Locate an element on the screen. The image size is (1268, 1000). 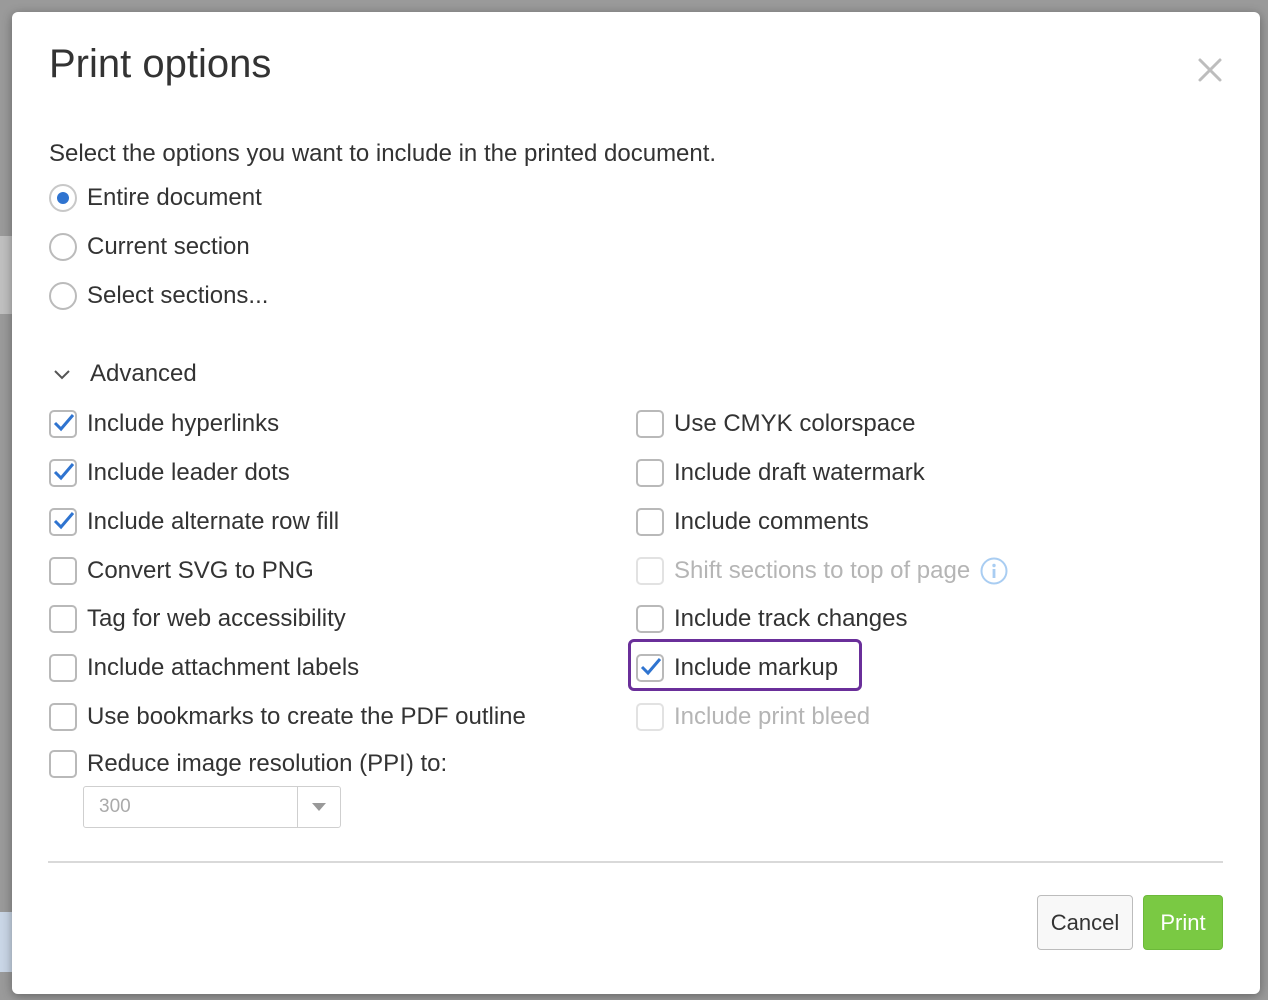
checkbox-use-cmyk-colorspace: Use CMYK colorspace is located at coordinates (775, 424).